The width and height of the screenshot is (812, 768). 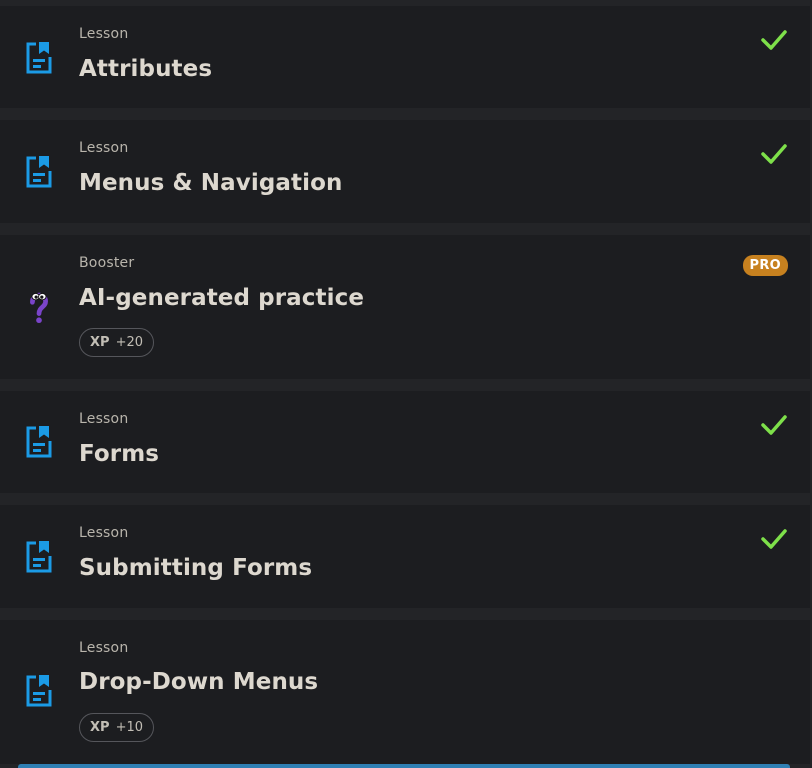 What do you see at coordinates (404, 766) in the screenshot?
I see `next-card-edge` at bounding box center [404, 766].